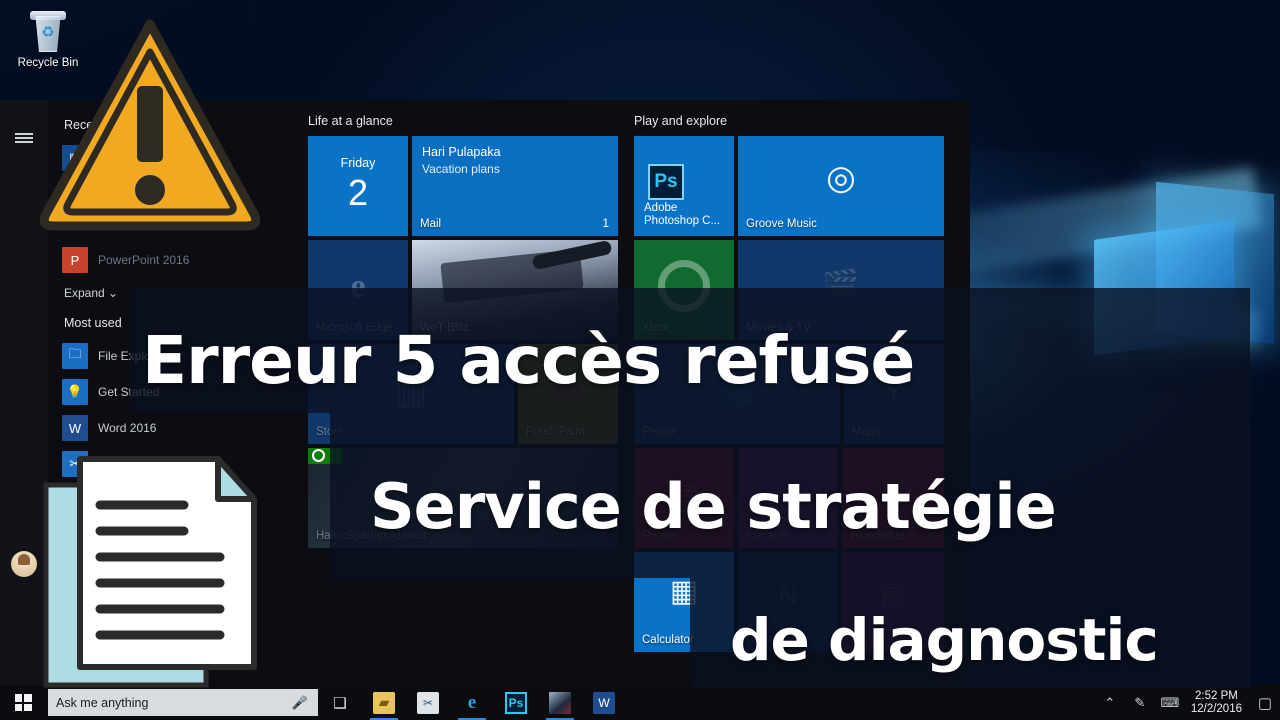 This screenshot has height=720, width=1280. I want to click on tile-label: Mail, so click(431, 224).